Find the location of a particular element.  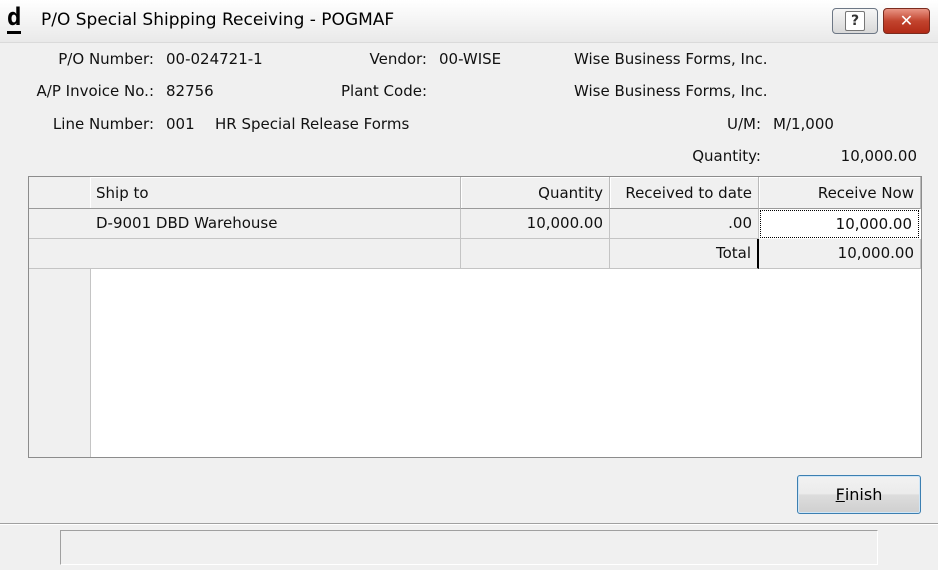

po-number-label: P/O Number: is located at coordinates (106, 59).